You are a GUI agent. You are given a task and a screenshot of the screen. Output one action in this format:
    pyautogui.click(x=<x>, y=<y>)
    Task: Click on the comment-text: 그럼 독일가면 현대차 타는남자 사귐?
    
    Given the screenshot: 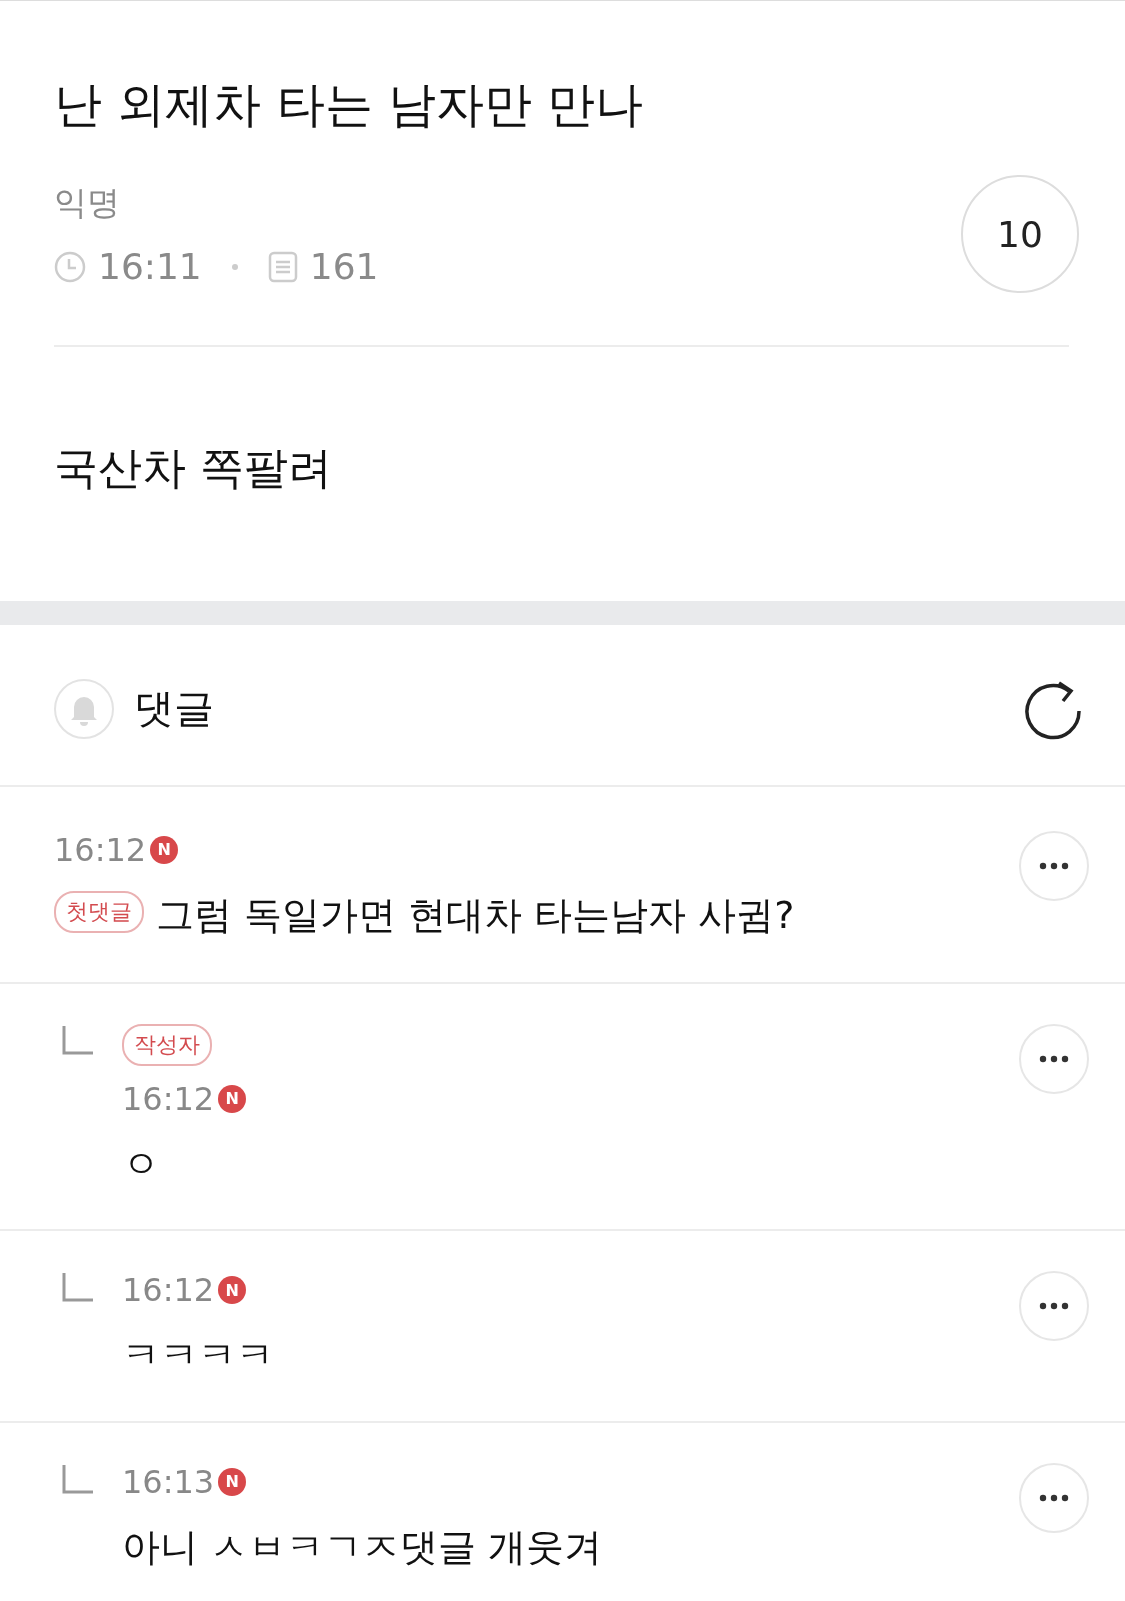 What is the action you would take?
    pyautogui.click(x=475, y=915)
    